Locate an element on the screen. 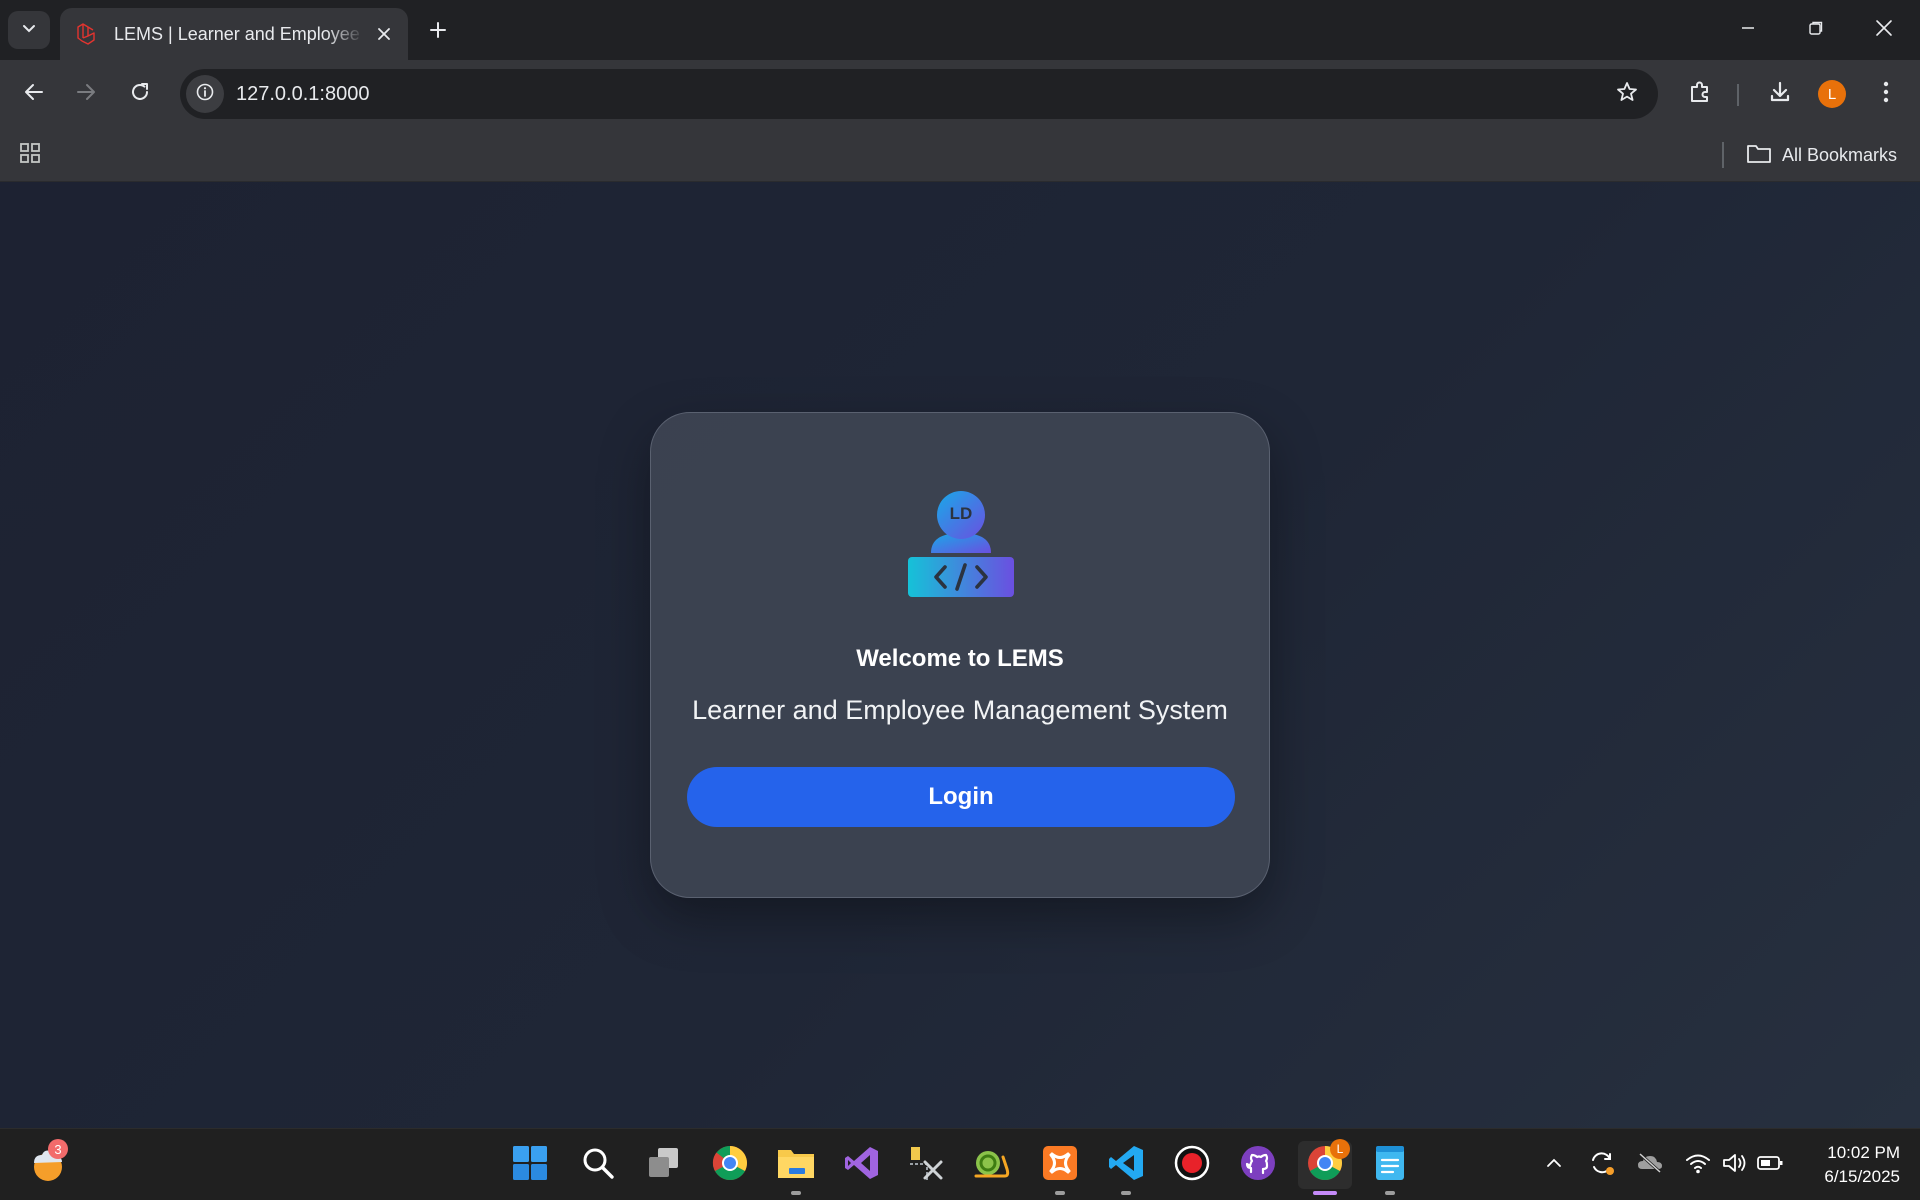 The height and width of the screenshot is (1200, 1920). back-button is located at coordinates (34, 94).